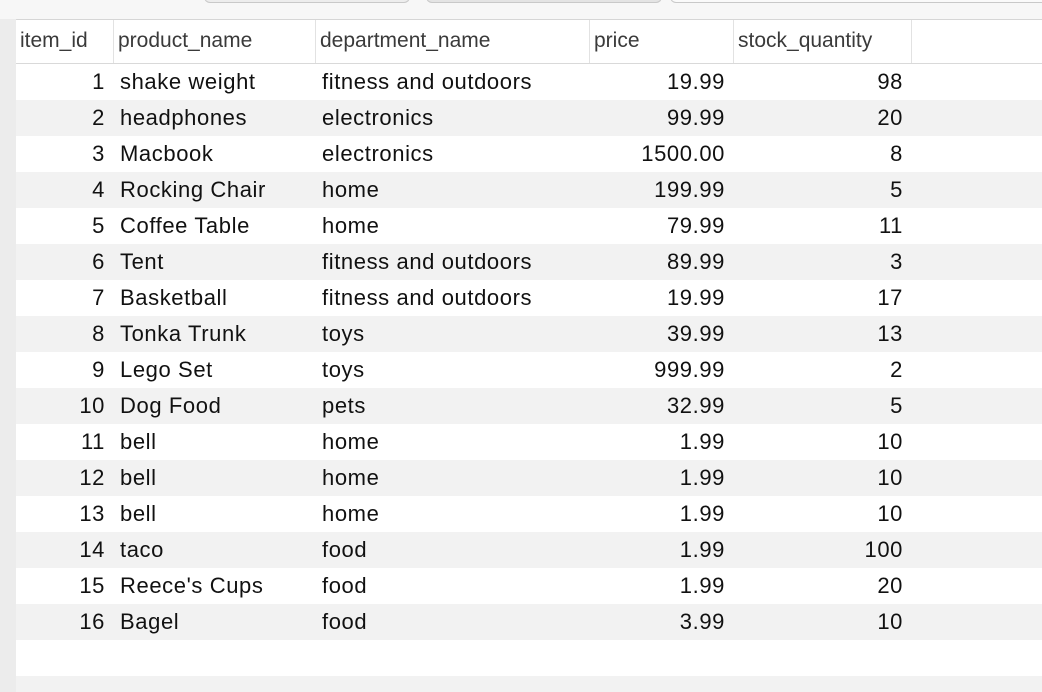 The image size is (1042, 692). What do you see at coordinates (823, 370) in the screenshot?
I see `cell-stock-quantity: 2` at bounding box center [823, 370].